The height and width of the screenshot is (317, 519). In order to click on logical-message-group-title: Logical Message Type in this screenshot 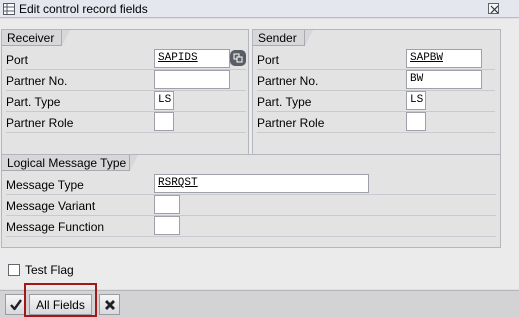, I will do `click(70, 163)`.